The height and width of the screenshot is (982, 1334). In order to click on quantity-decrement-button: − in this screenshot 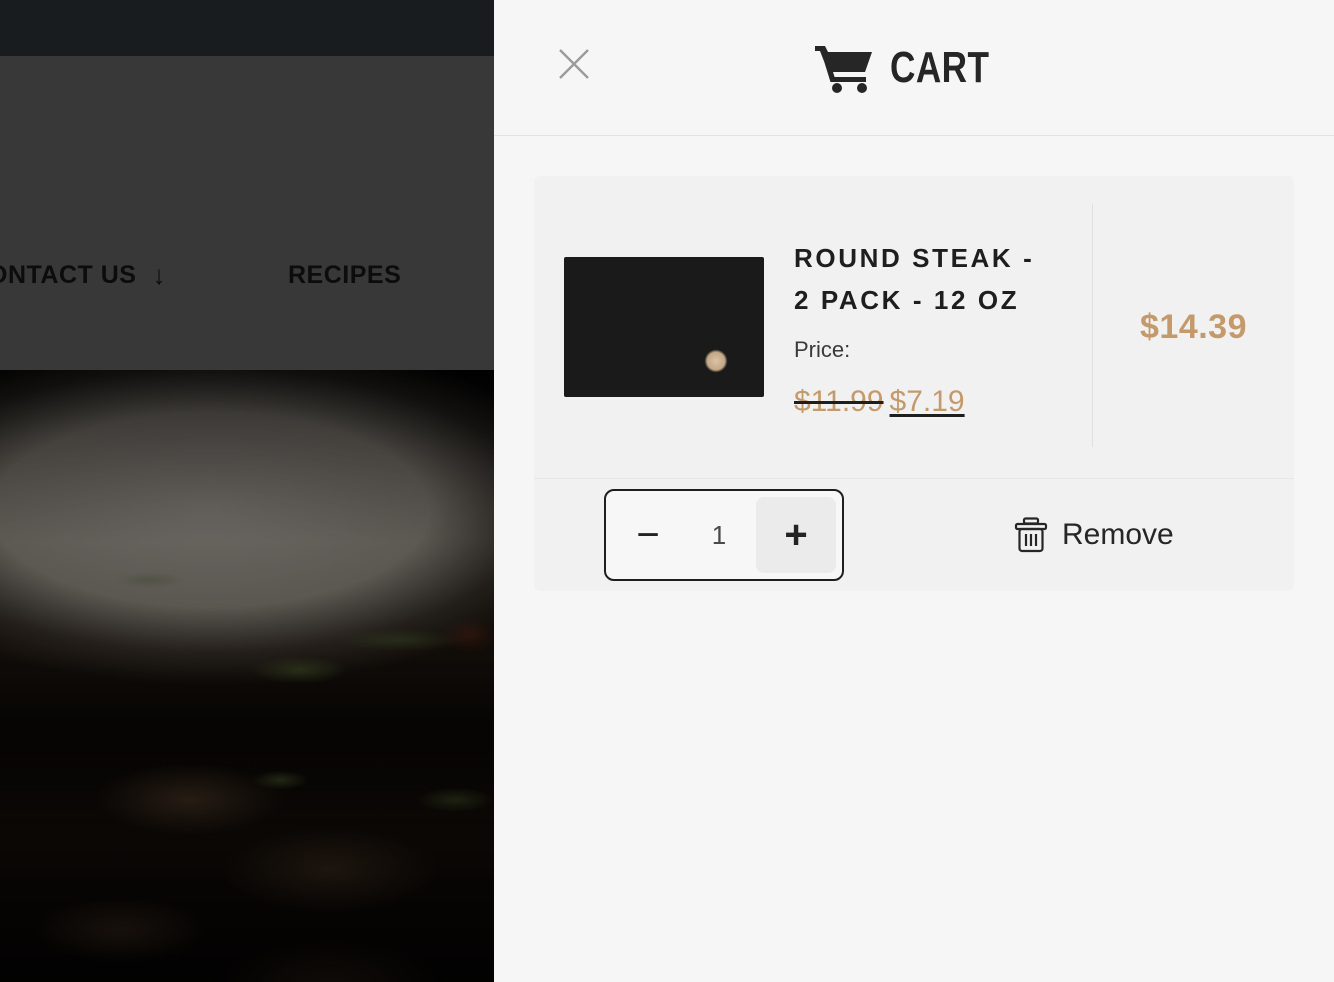, I will do `click(644, 535)`.